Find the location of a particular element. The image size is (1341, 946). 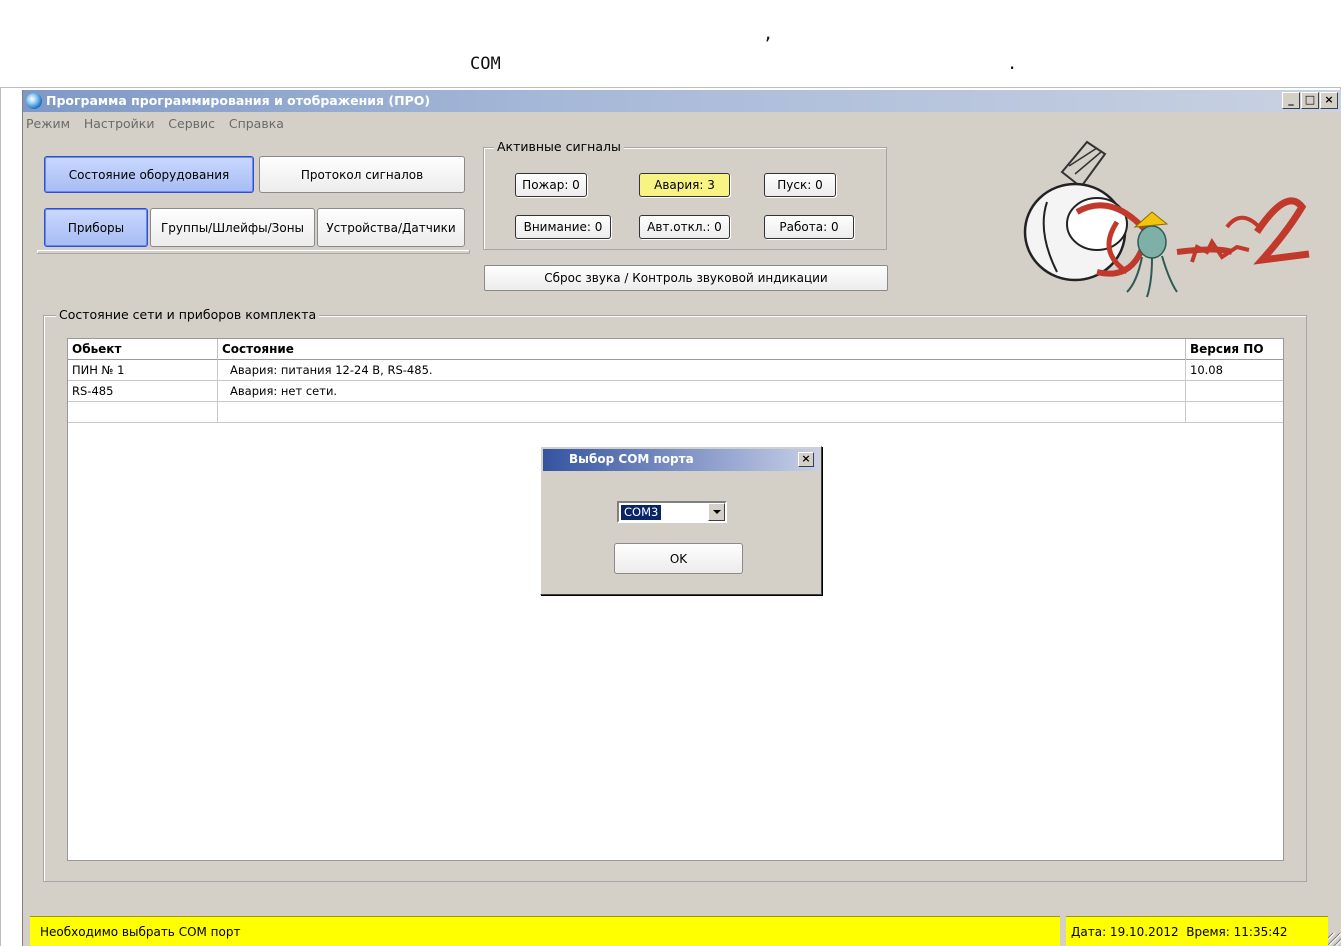

maximize-button: □ is located at coordinates (1310, 100).